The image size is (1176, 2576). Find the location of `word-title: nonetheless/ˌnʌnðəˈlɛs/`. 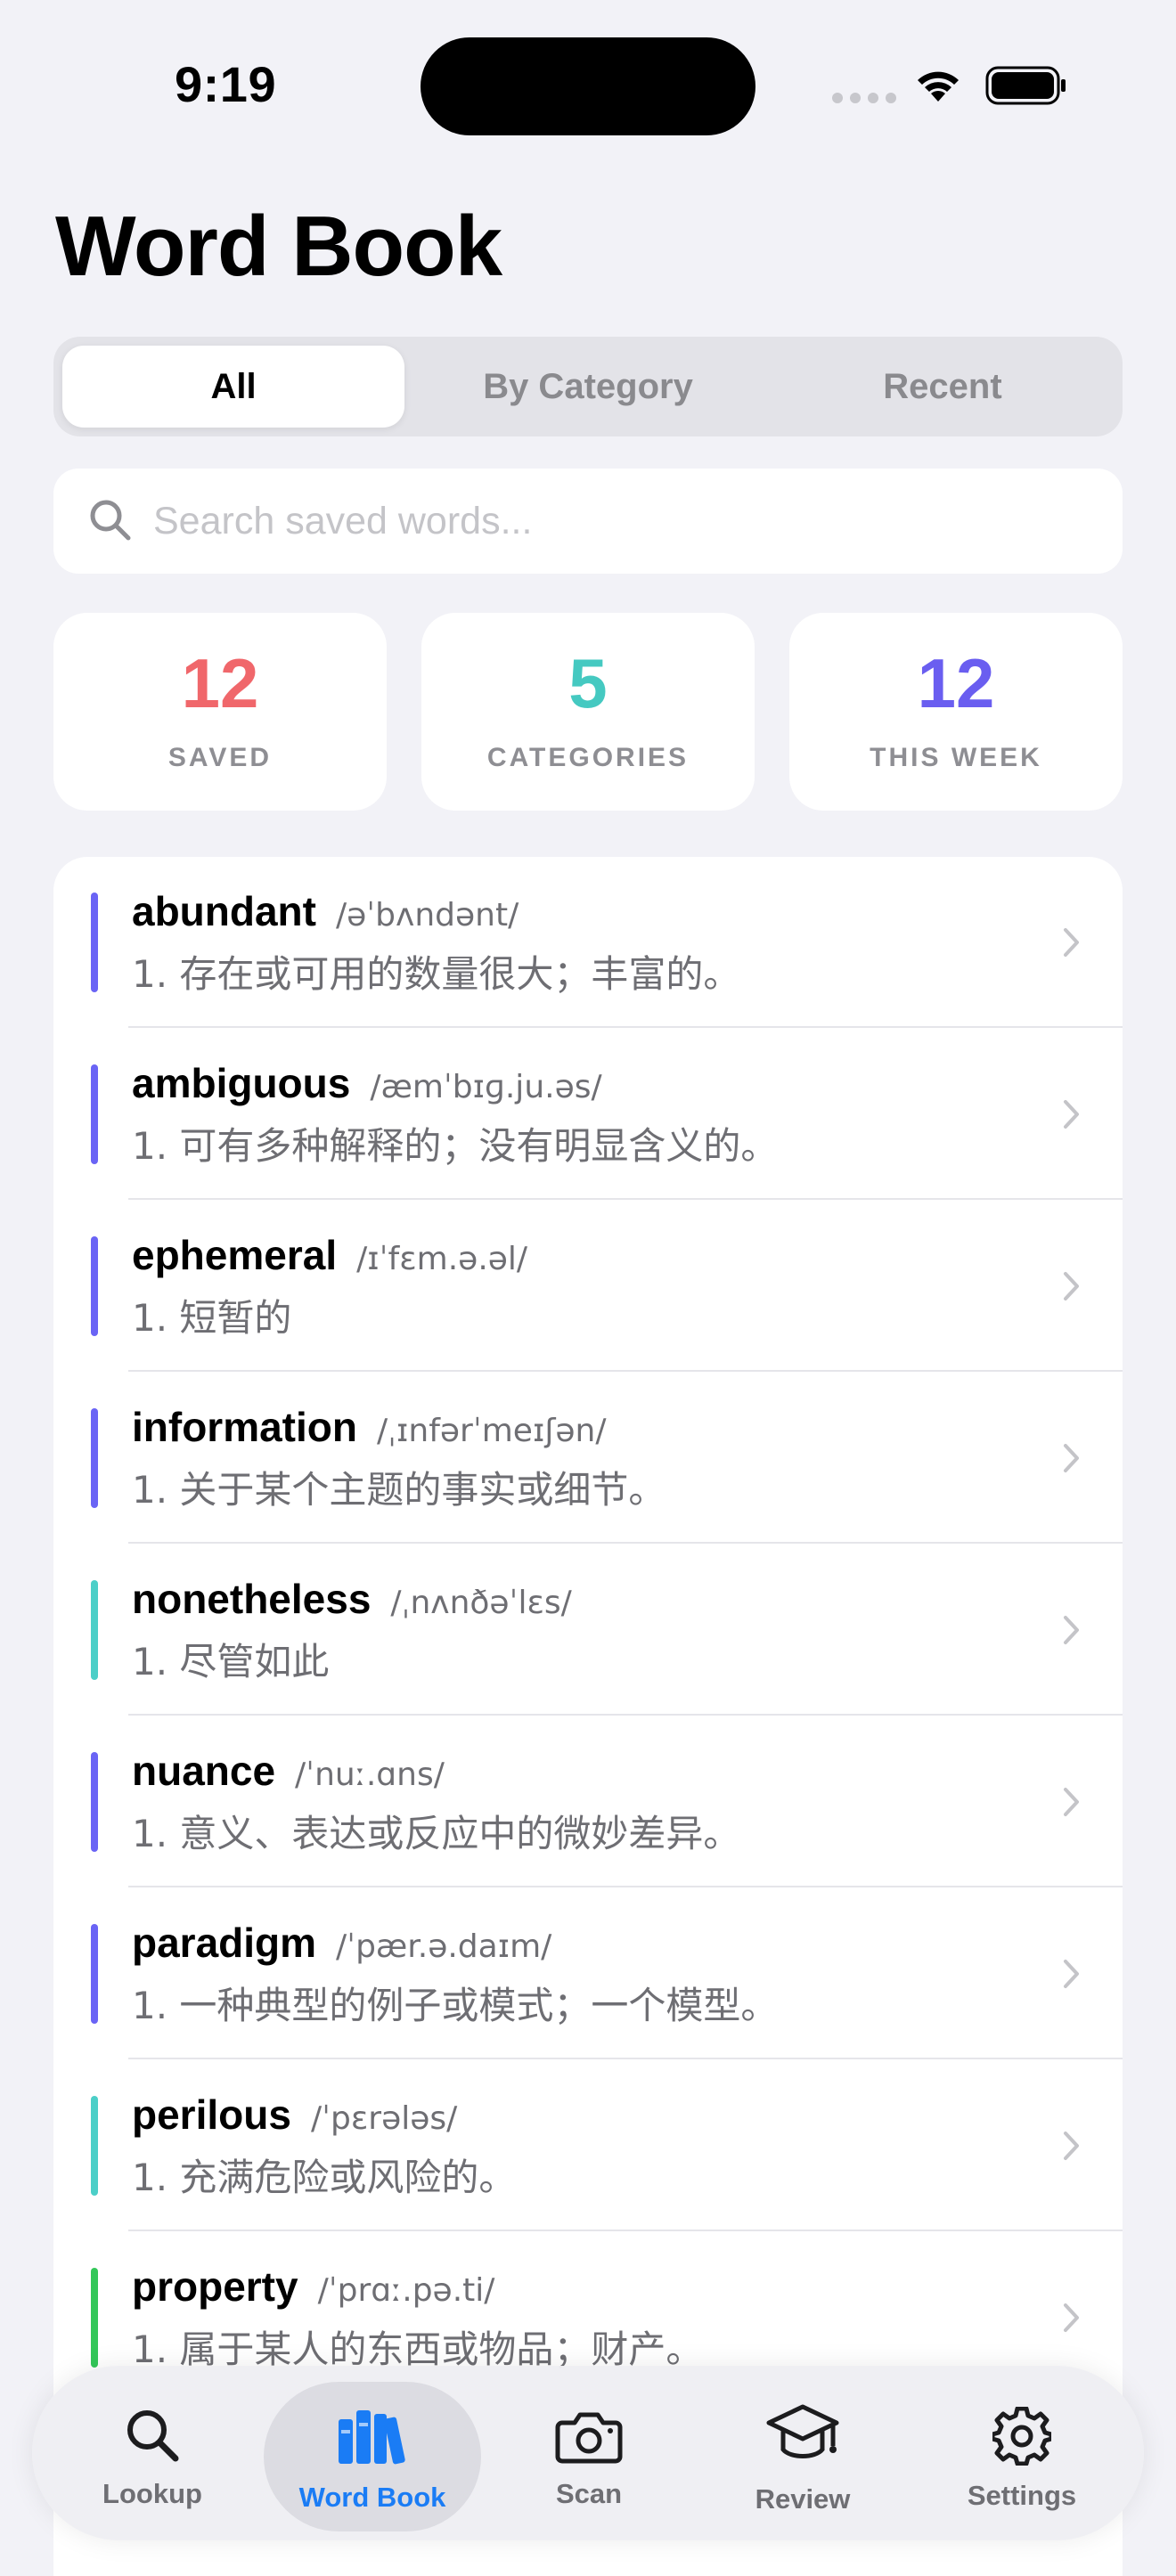

word-title: nonetheless/ˌnʌnðəˈlɛs/ is located at coordinates (352, 1599).